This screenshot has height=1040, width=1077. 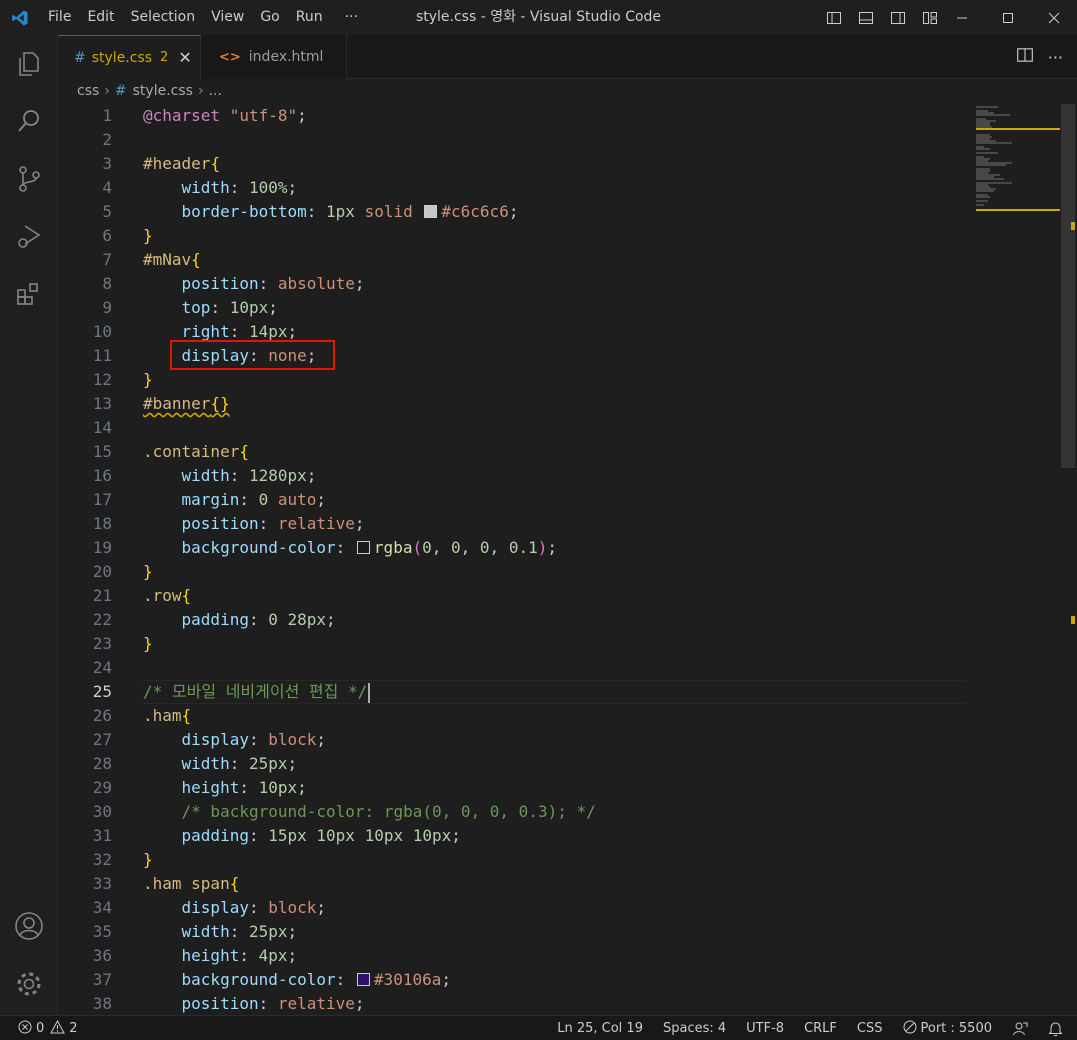 I want to click on code-line: 24, so click(x=513, y=668).